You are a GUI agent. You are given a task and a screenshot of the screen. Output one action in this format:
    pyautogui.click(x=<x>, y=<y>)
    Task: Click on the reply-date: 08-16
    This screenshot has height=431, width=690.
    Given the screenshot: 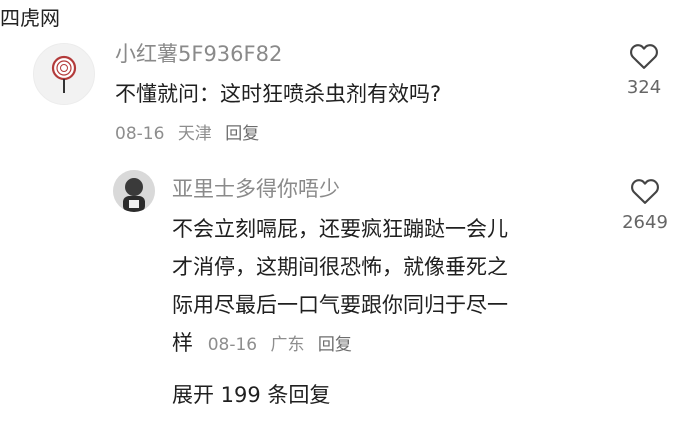 What is the action you would take?
    pyautogui.click(x=232, y=345)
    